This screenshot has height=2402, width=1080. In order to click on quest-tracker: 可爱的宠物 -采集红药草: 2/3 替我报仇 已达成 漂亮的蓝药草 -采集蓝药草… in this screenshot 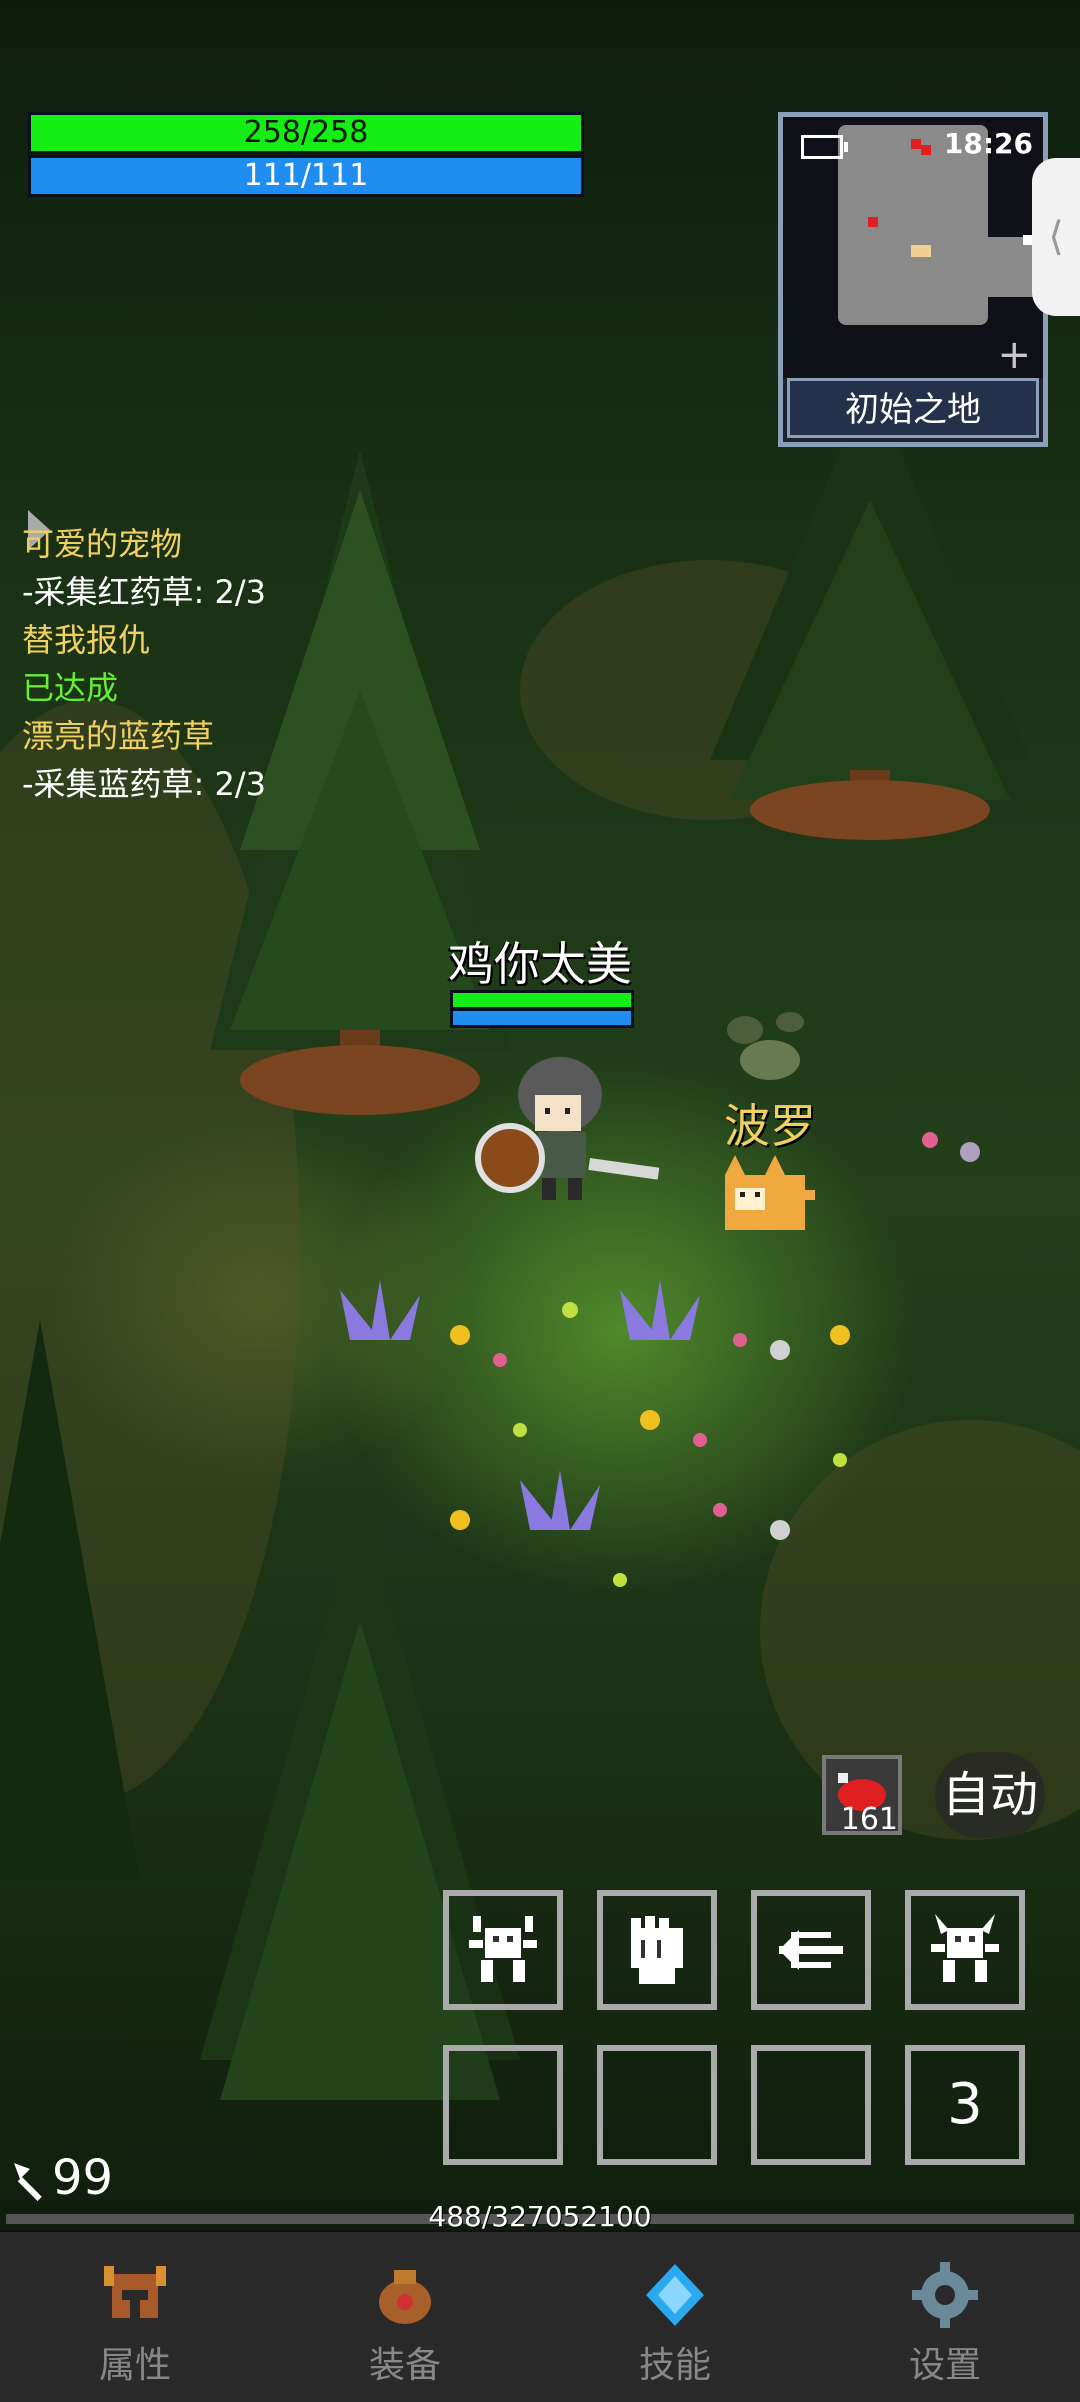, I will do `click(144, 664)`.